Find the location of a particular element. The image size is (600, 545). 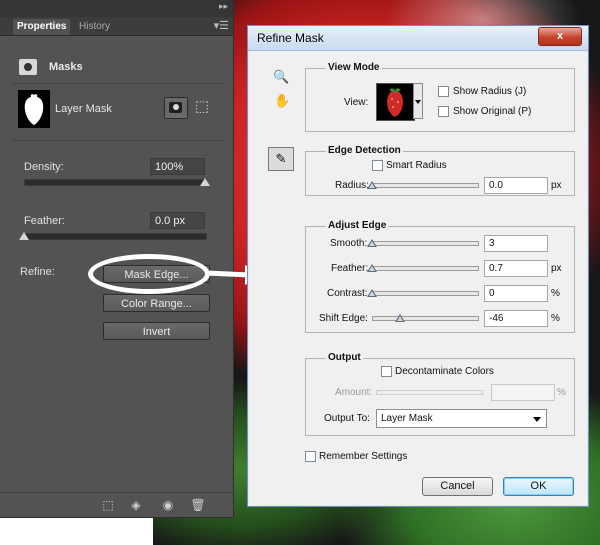

output-to-label: Output To: is located at coordinates (347, 418).